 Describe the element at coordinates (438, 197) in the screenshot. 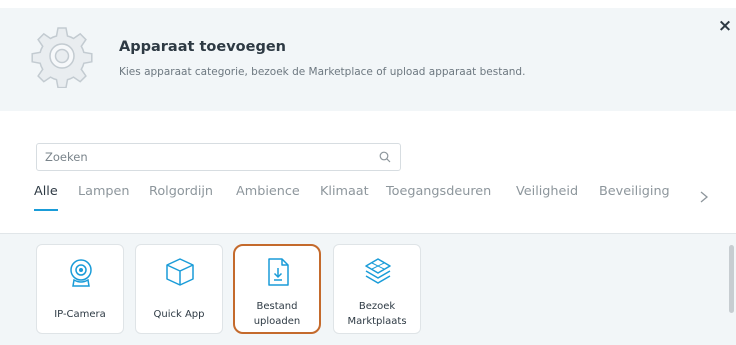

I see `tab-toegangsdeuren: Toegangsdeuren` at that location.